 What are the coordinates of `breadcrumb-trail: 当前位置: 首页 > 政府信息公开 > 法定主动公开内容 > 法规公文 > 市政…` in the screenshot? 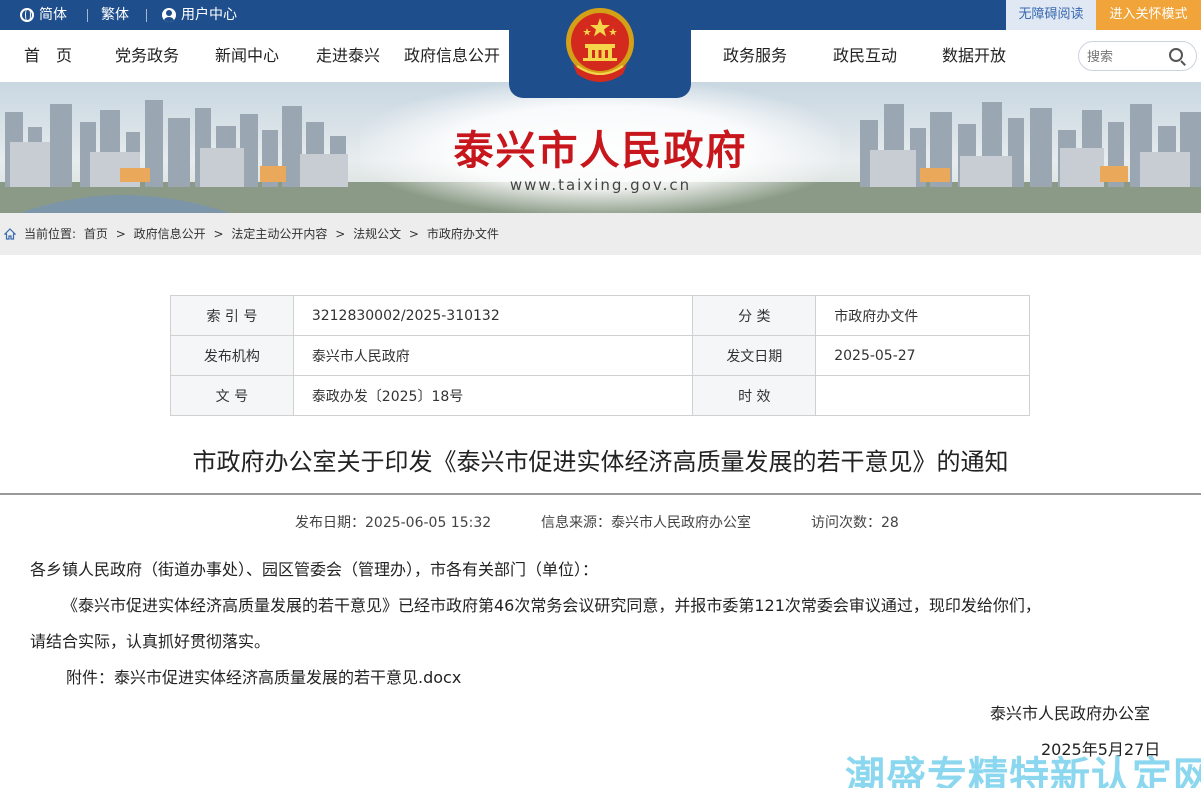 It's located at (263, 234).